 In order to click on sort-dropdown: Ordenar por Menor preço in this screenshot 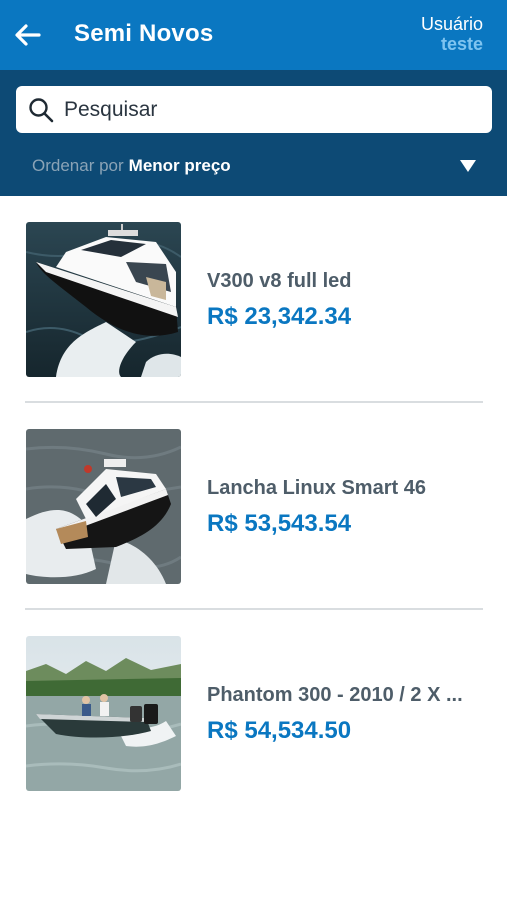, I will do `click(257, 166)`.